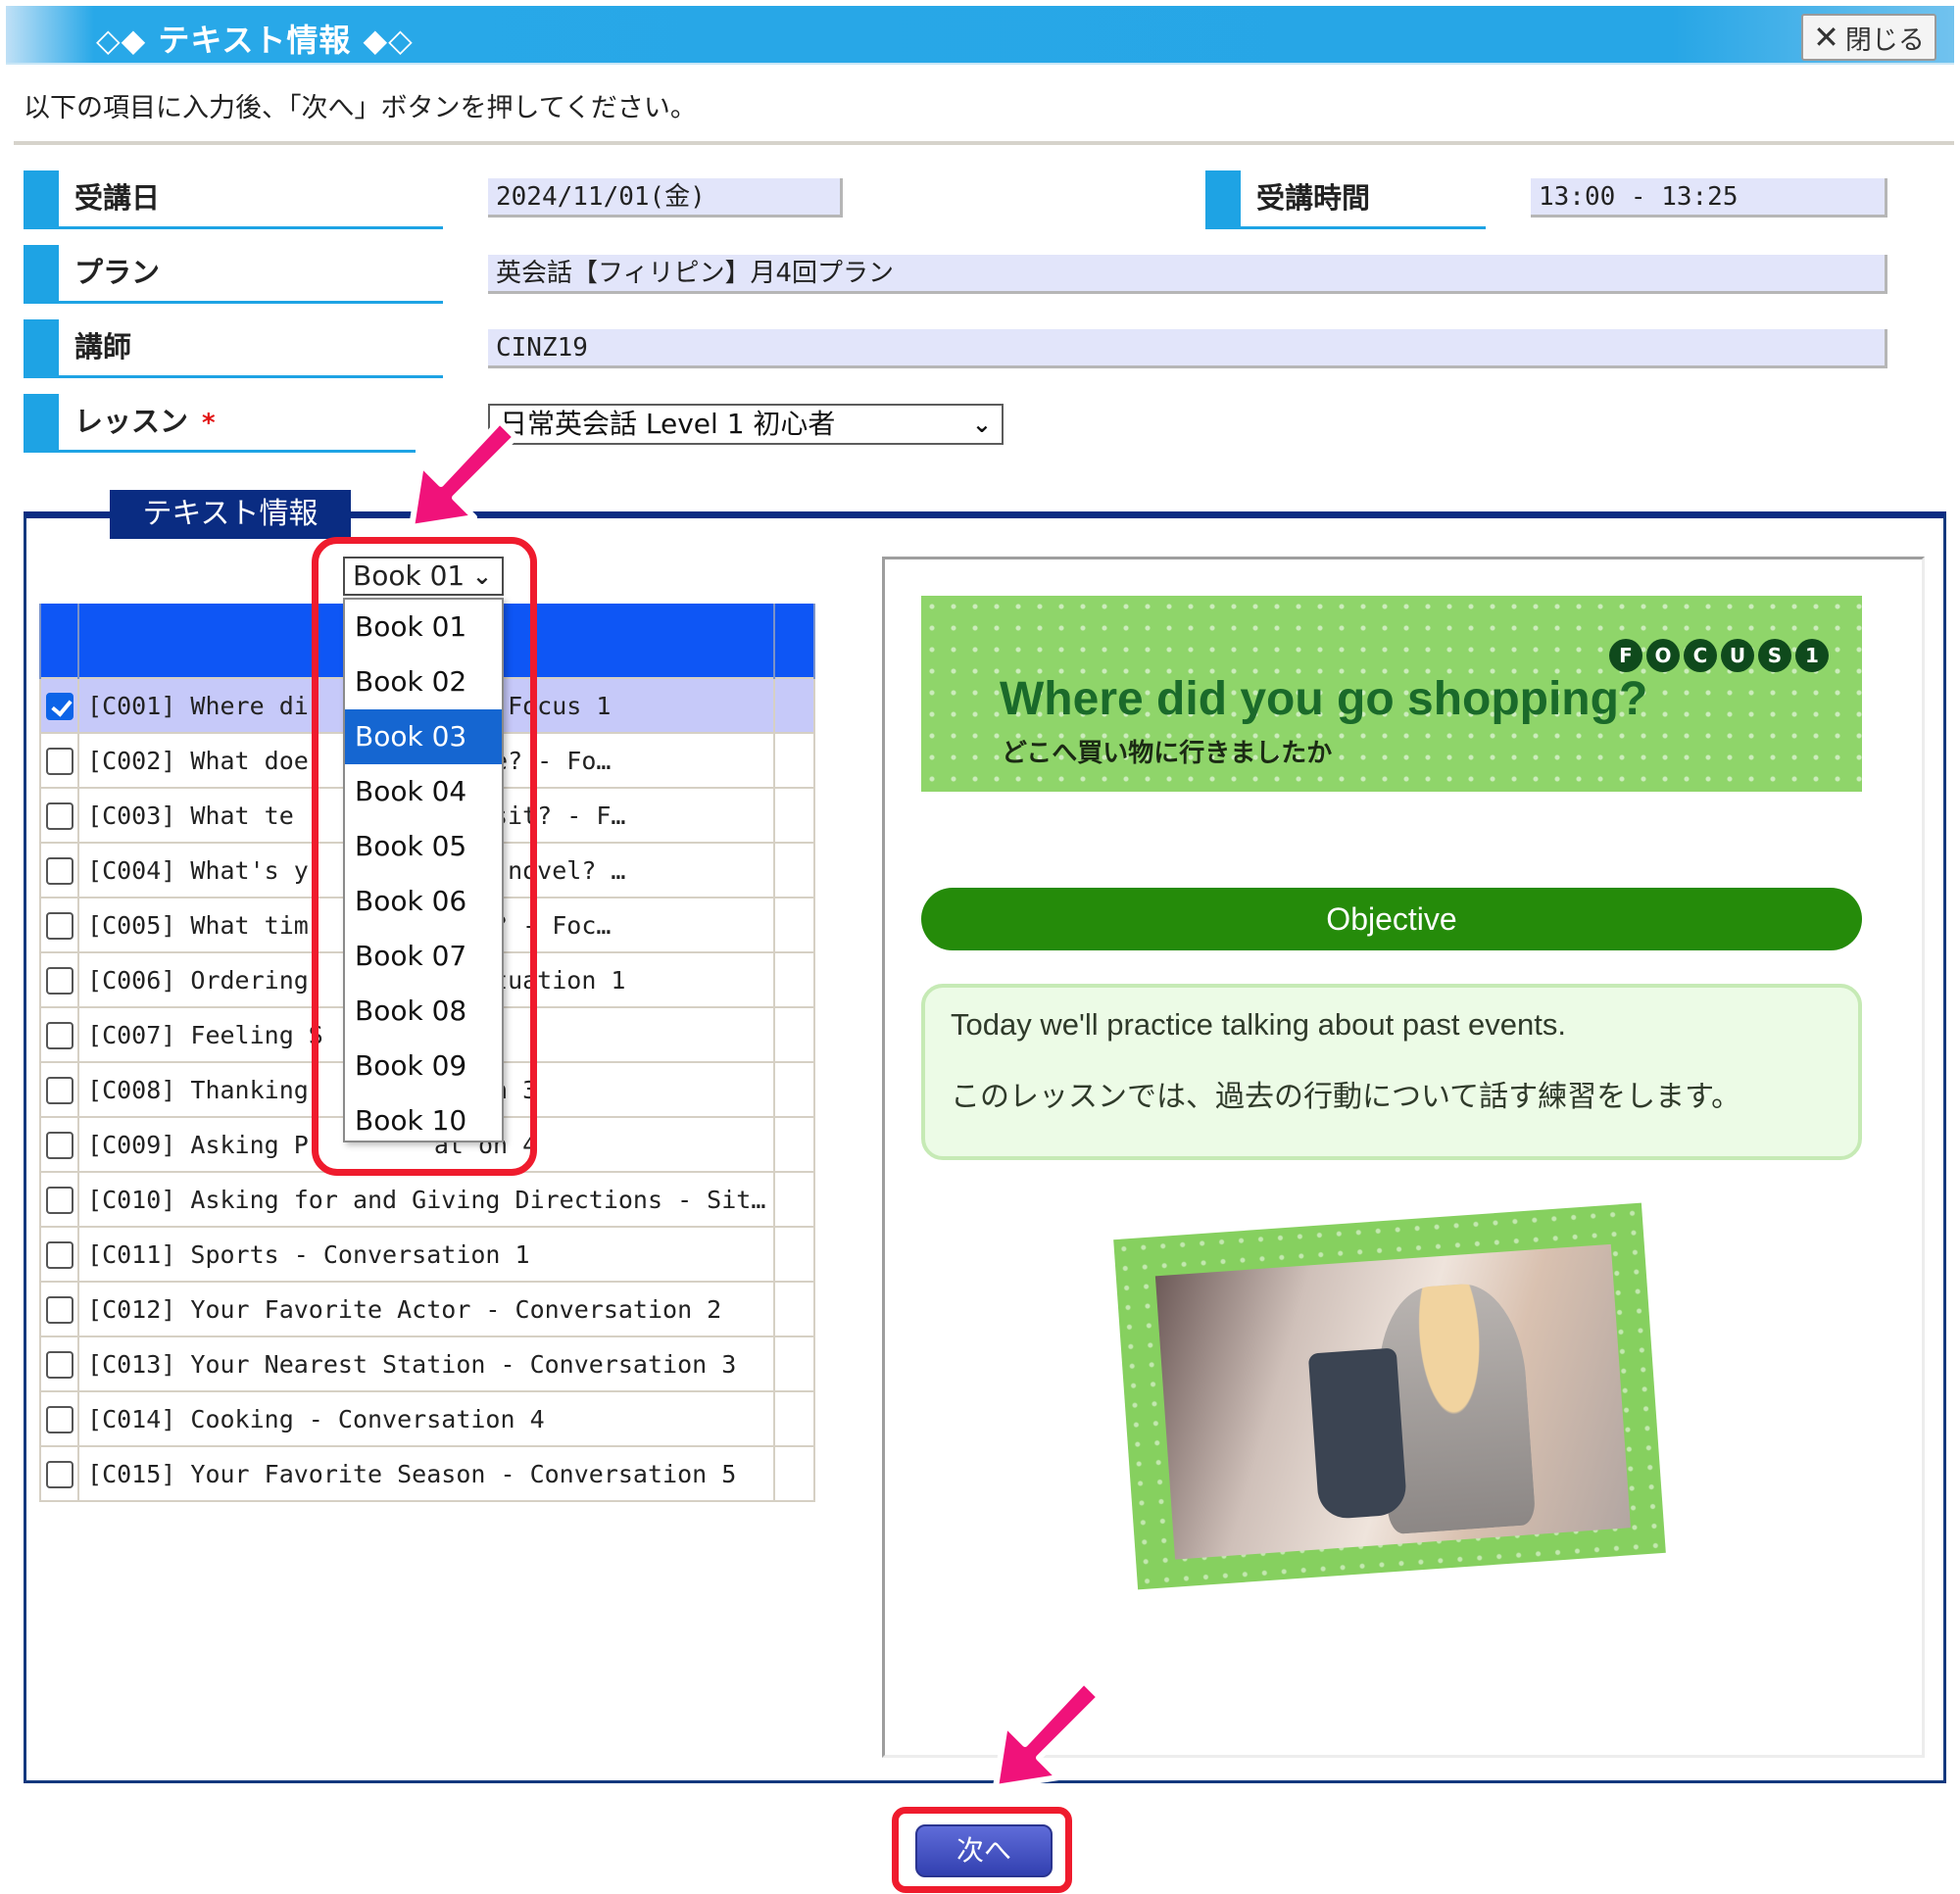 The image size is (1960, 1894). I want to click on chevron-down-icon: ⌄, so click(981, 424).